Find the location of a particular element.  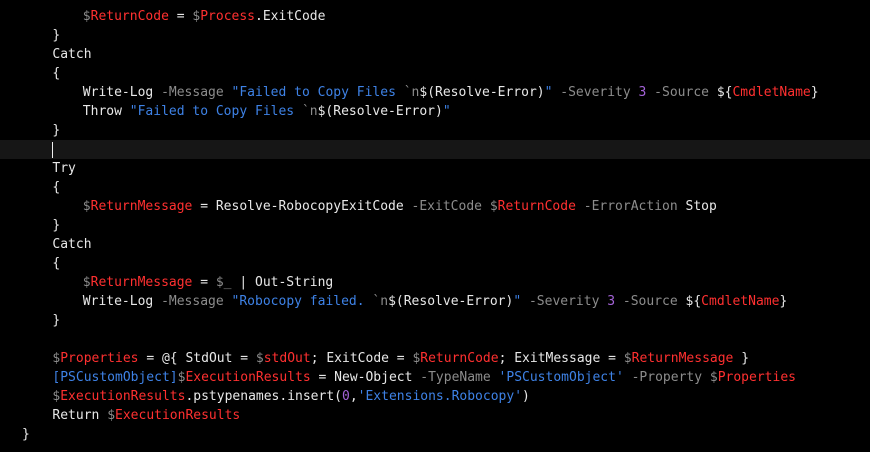

code-token: Throw is located at coordinates (106, 111).